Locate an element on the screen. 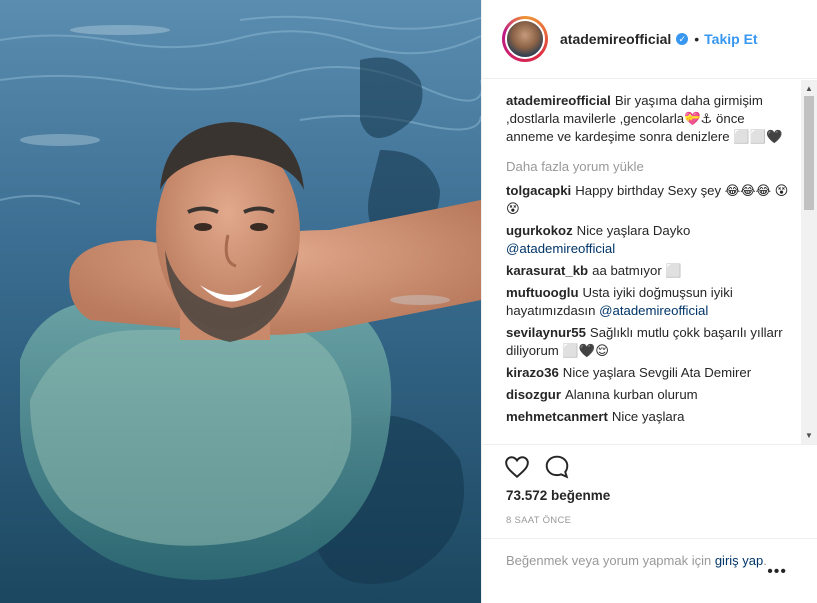 The image size is (817, 603). comment-username: karasurat_kb is located at coordinates (547, 270).